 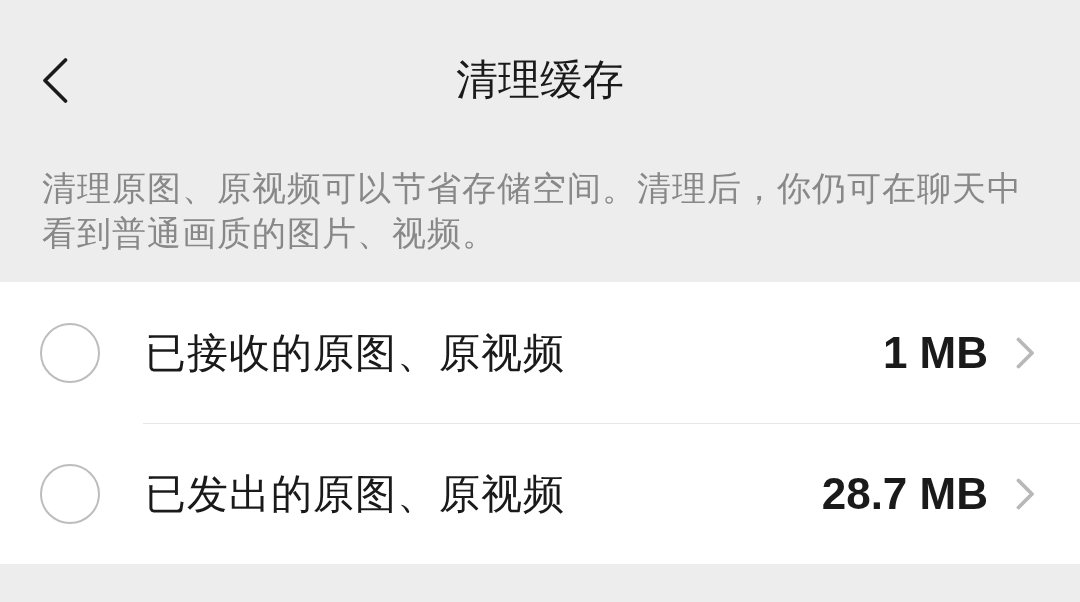 I want to click on back-icon, so click(x=55, y=80).